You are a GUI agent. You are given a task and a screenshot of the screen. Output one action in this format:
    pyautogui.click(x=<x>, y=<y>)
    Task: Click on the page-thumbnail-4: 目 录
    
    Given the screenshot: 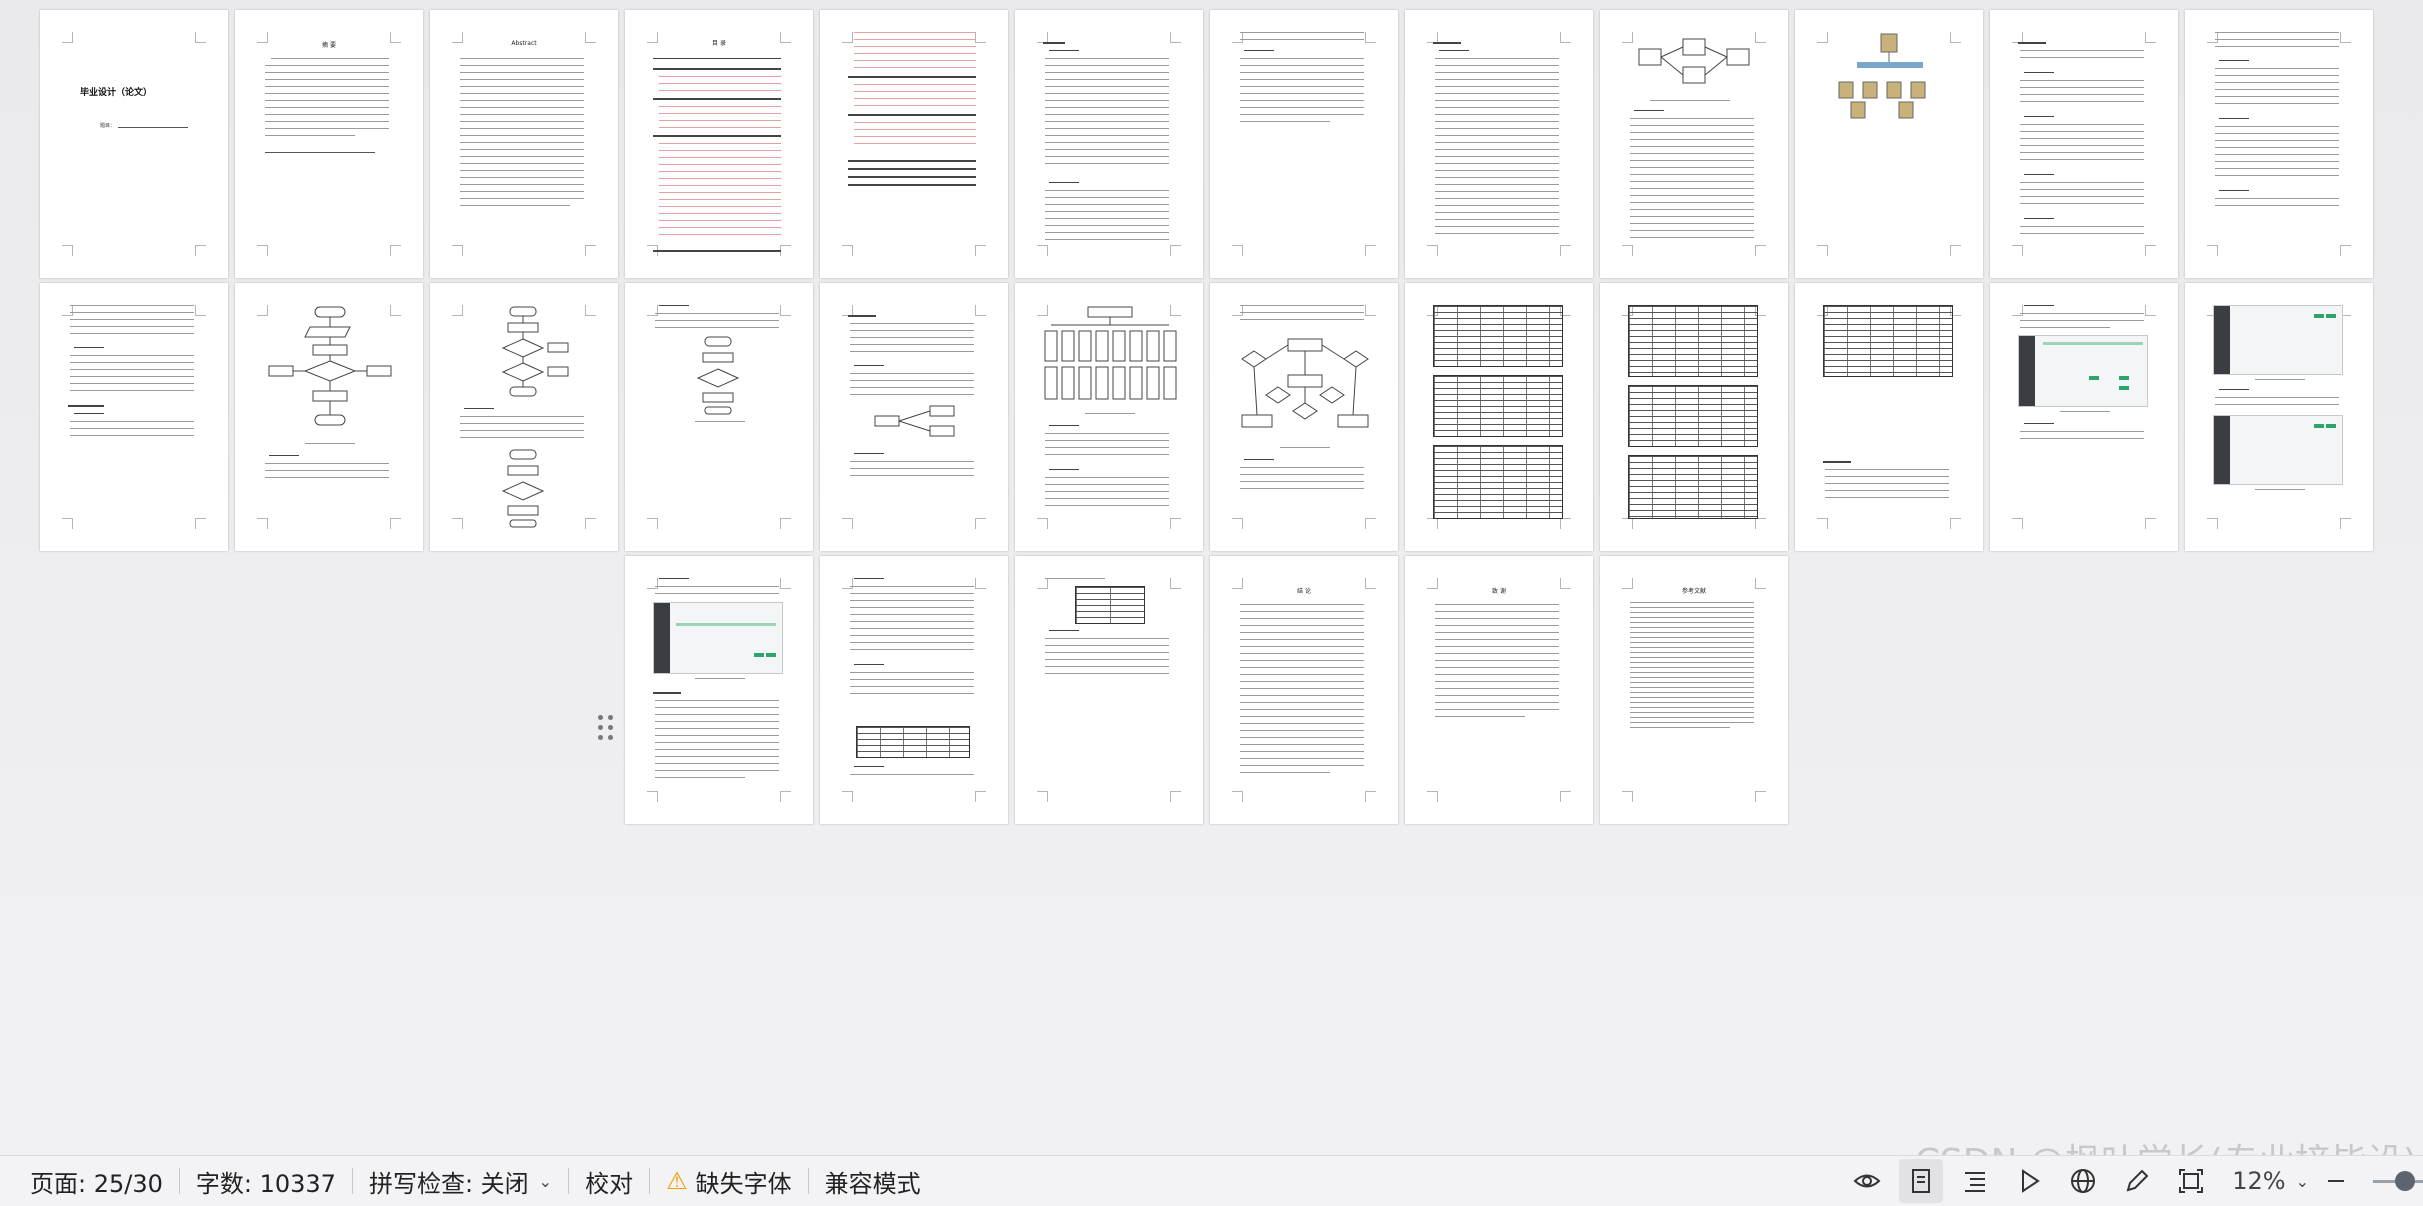 What is the action you would take?
    pyautogui.click(x=719, y=144)
    